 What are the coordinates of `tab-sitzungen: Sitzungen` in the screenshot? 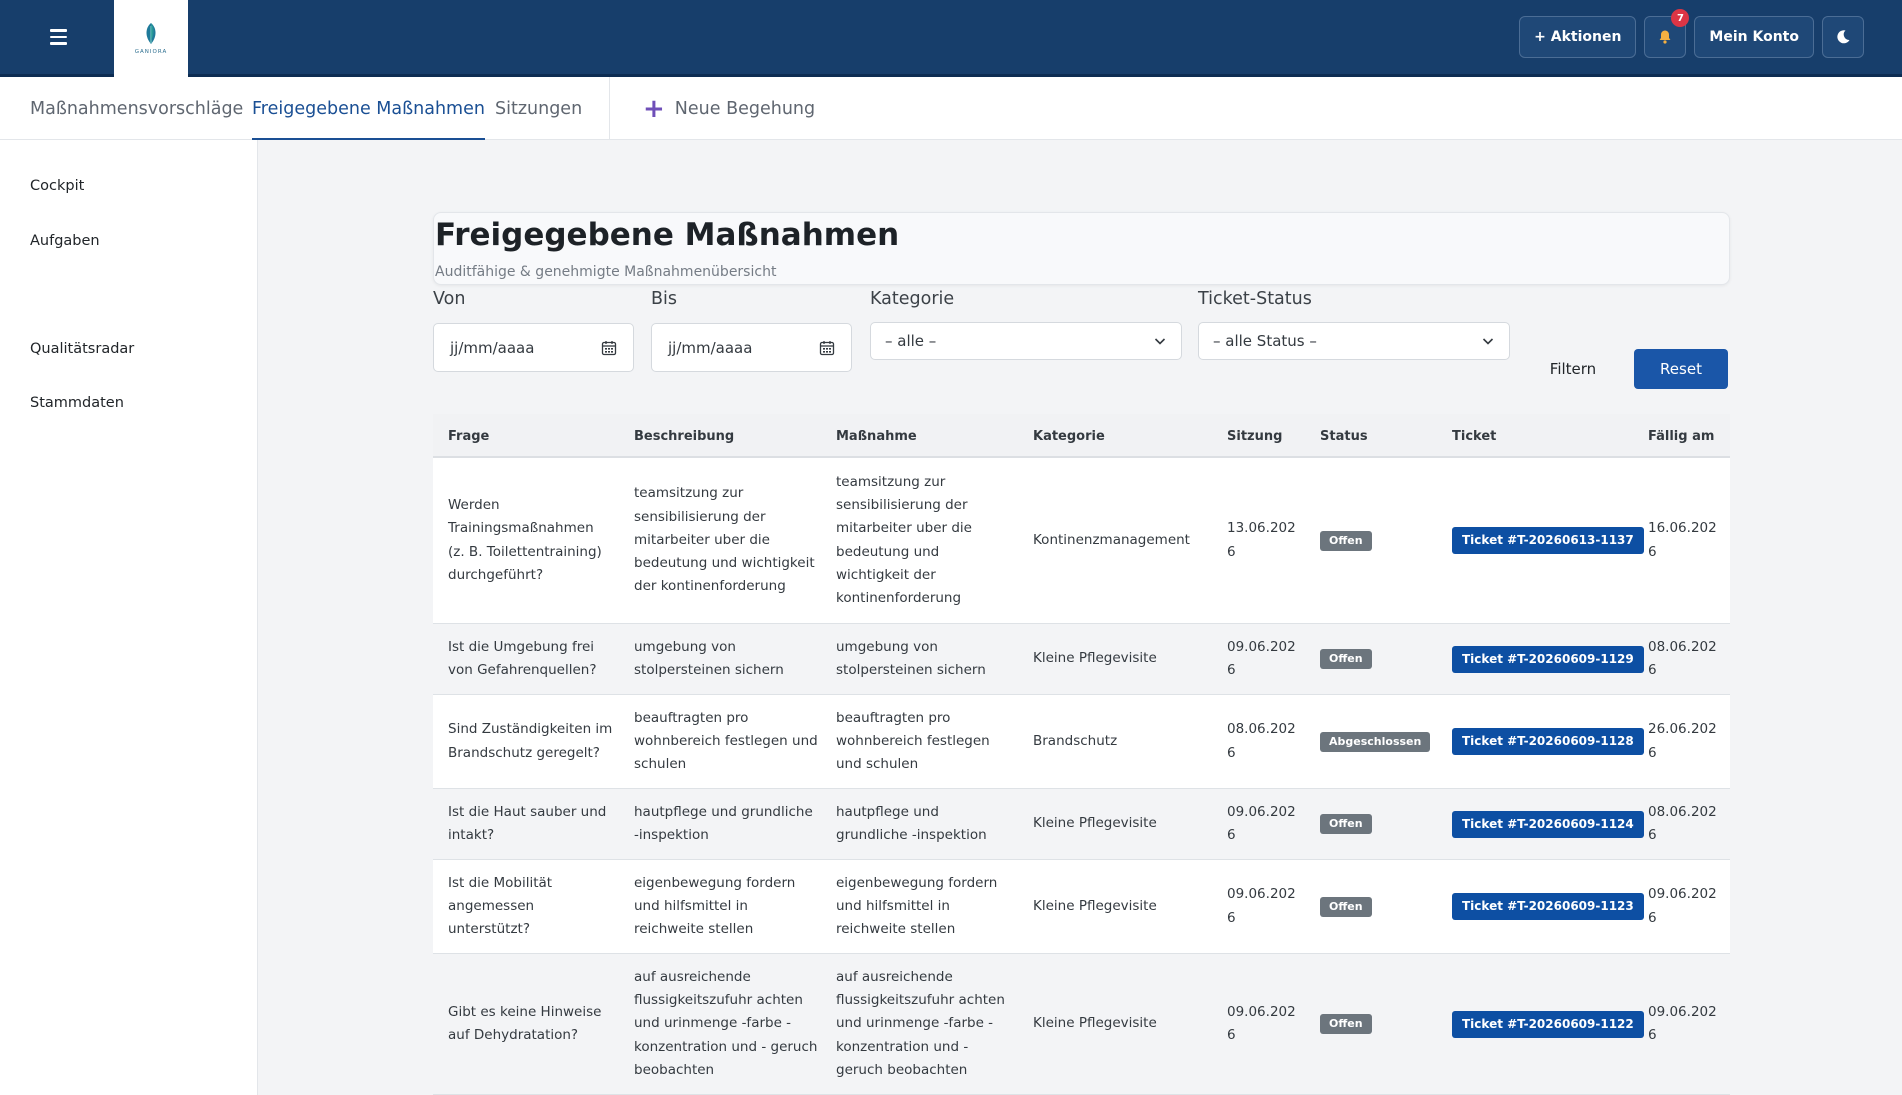 It's located at (538, 108).